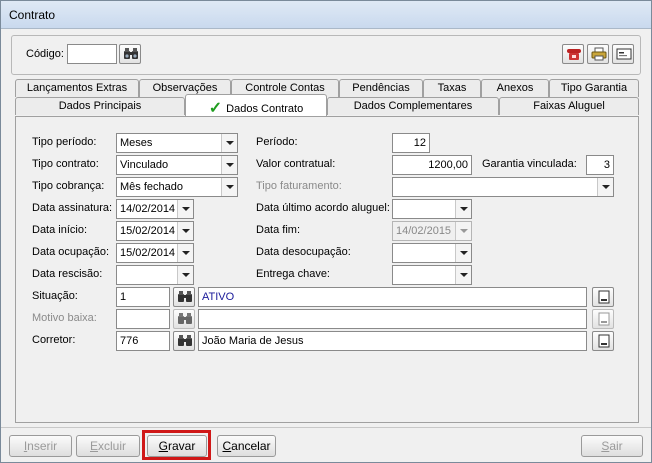  I want to click on tipo-cobranca-select: Mês fechado, so click(177, 187).